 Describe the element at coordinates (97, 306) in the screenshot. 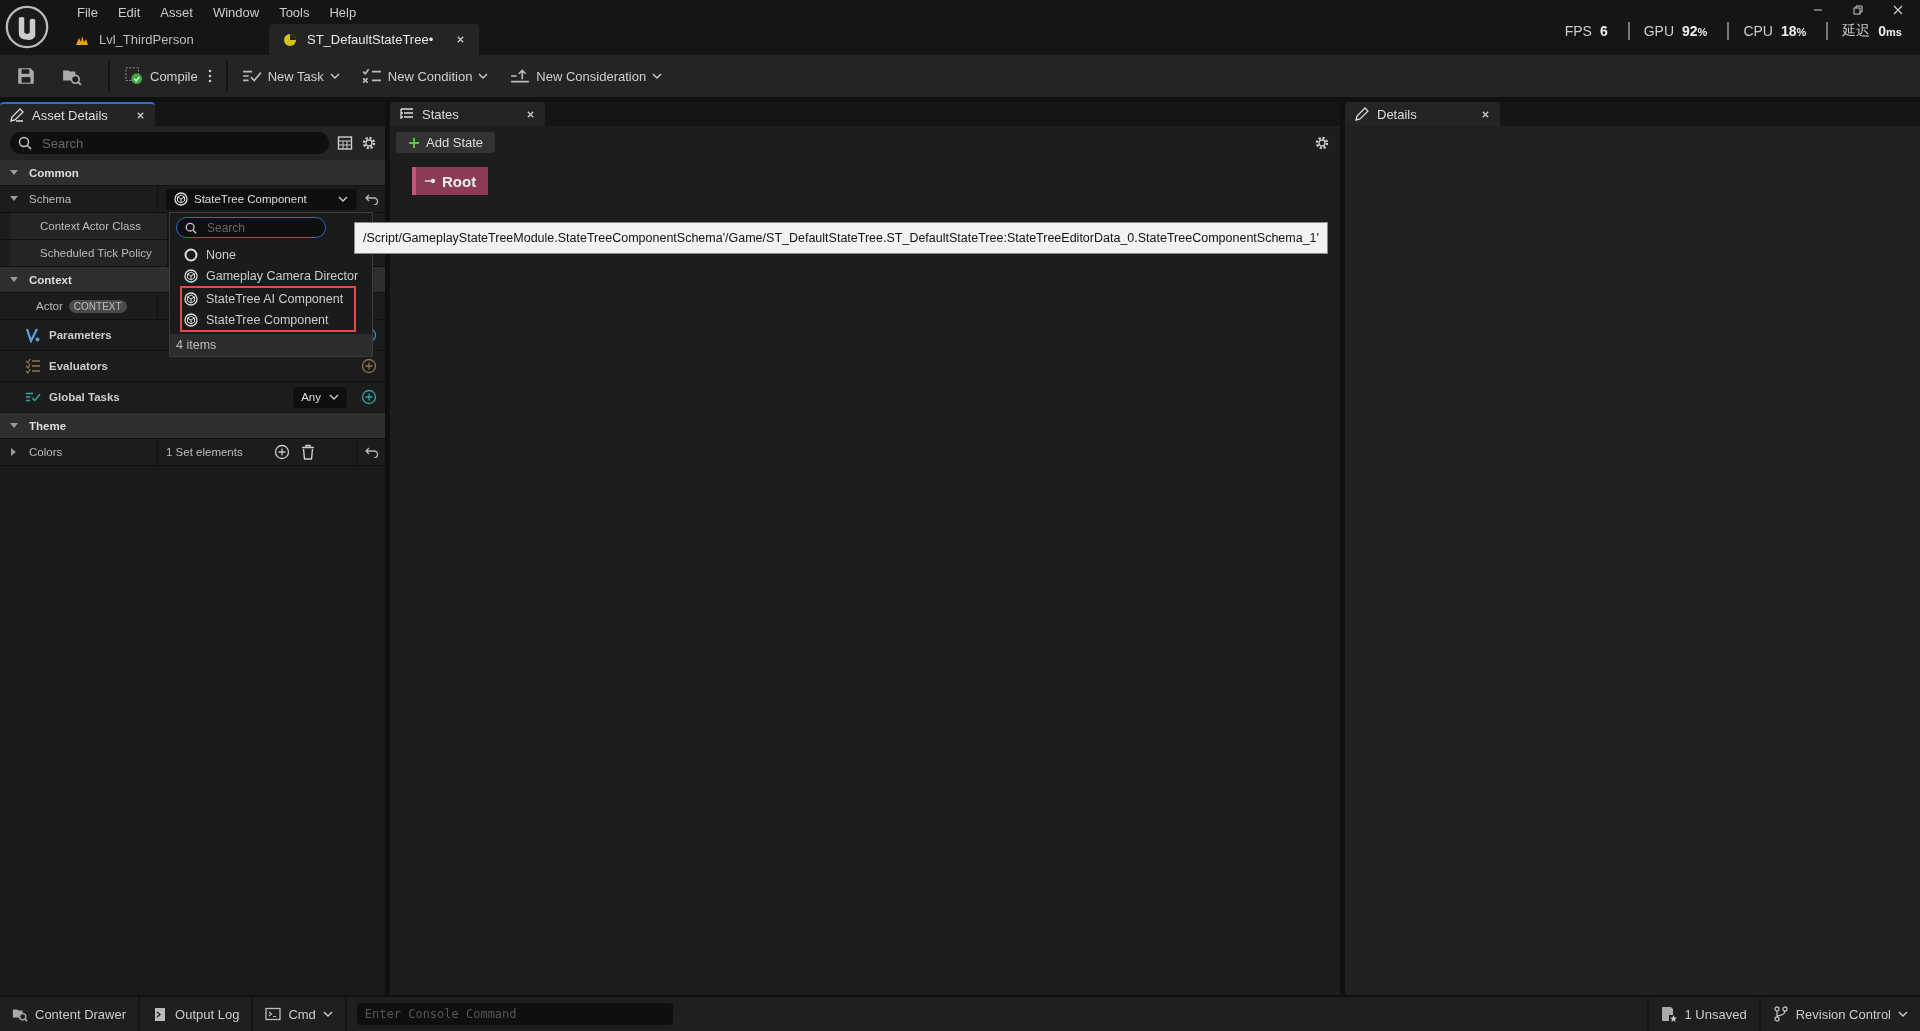

I see `context-tag: CONTEXT` at that location.